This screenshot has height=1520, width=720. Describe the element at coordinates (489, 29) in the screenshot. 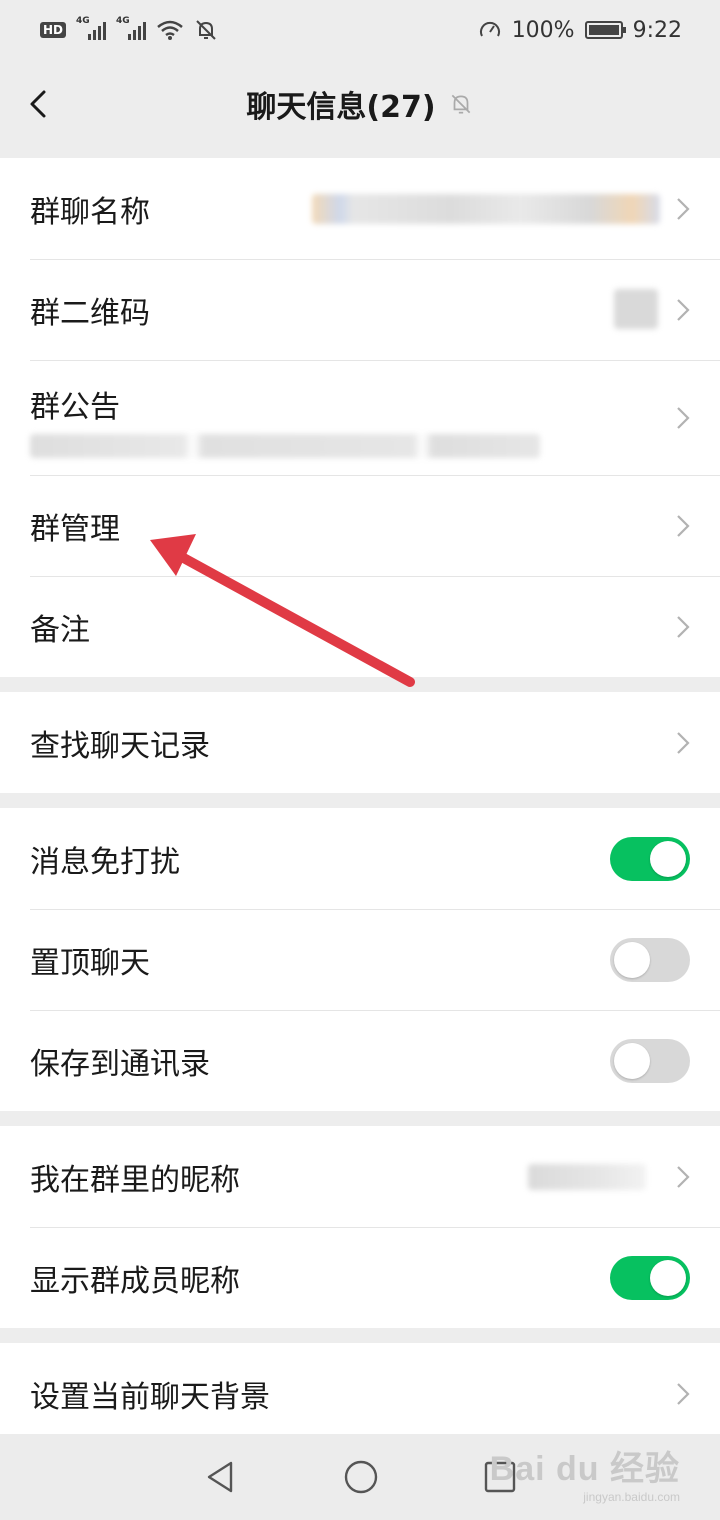

I see `speed-icon` at that location.